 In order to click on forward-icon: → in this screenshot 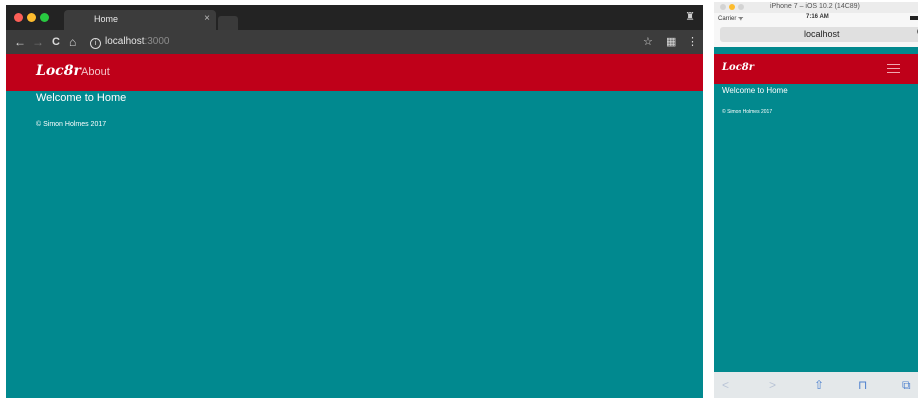, I will do `click(38, 42)`.